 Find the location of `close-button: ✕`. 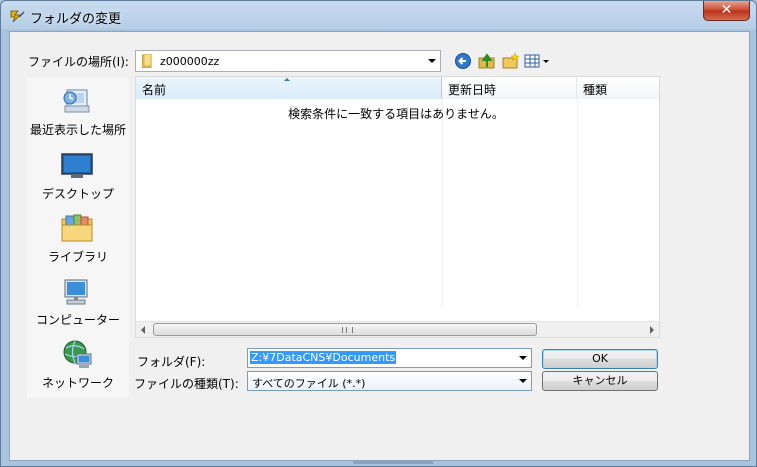

close-button: ✕ is located at coordinates (726, 11).